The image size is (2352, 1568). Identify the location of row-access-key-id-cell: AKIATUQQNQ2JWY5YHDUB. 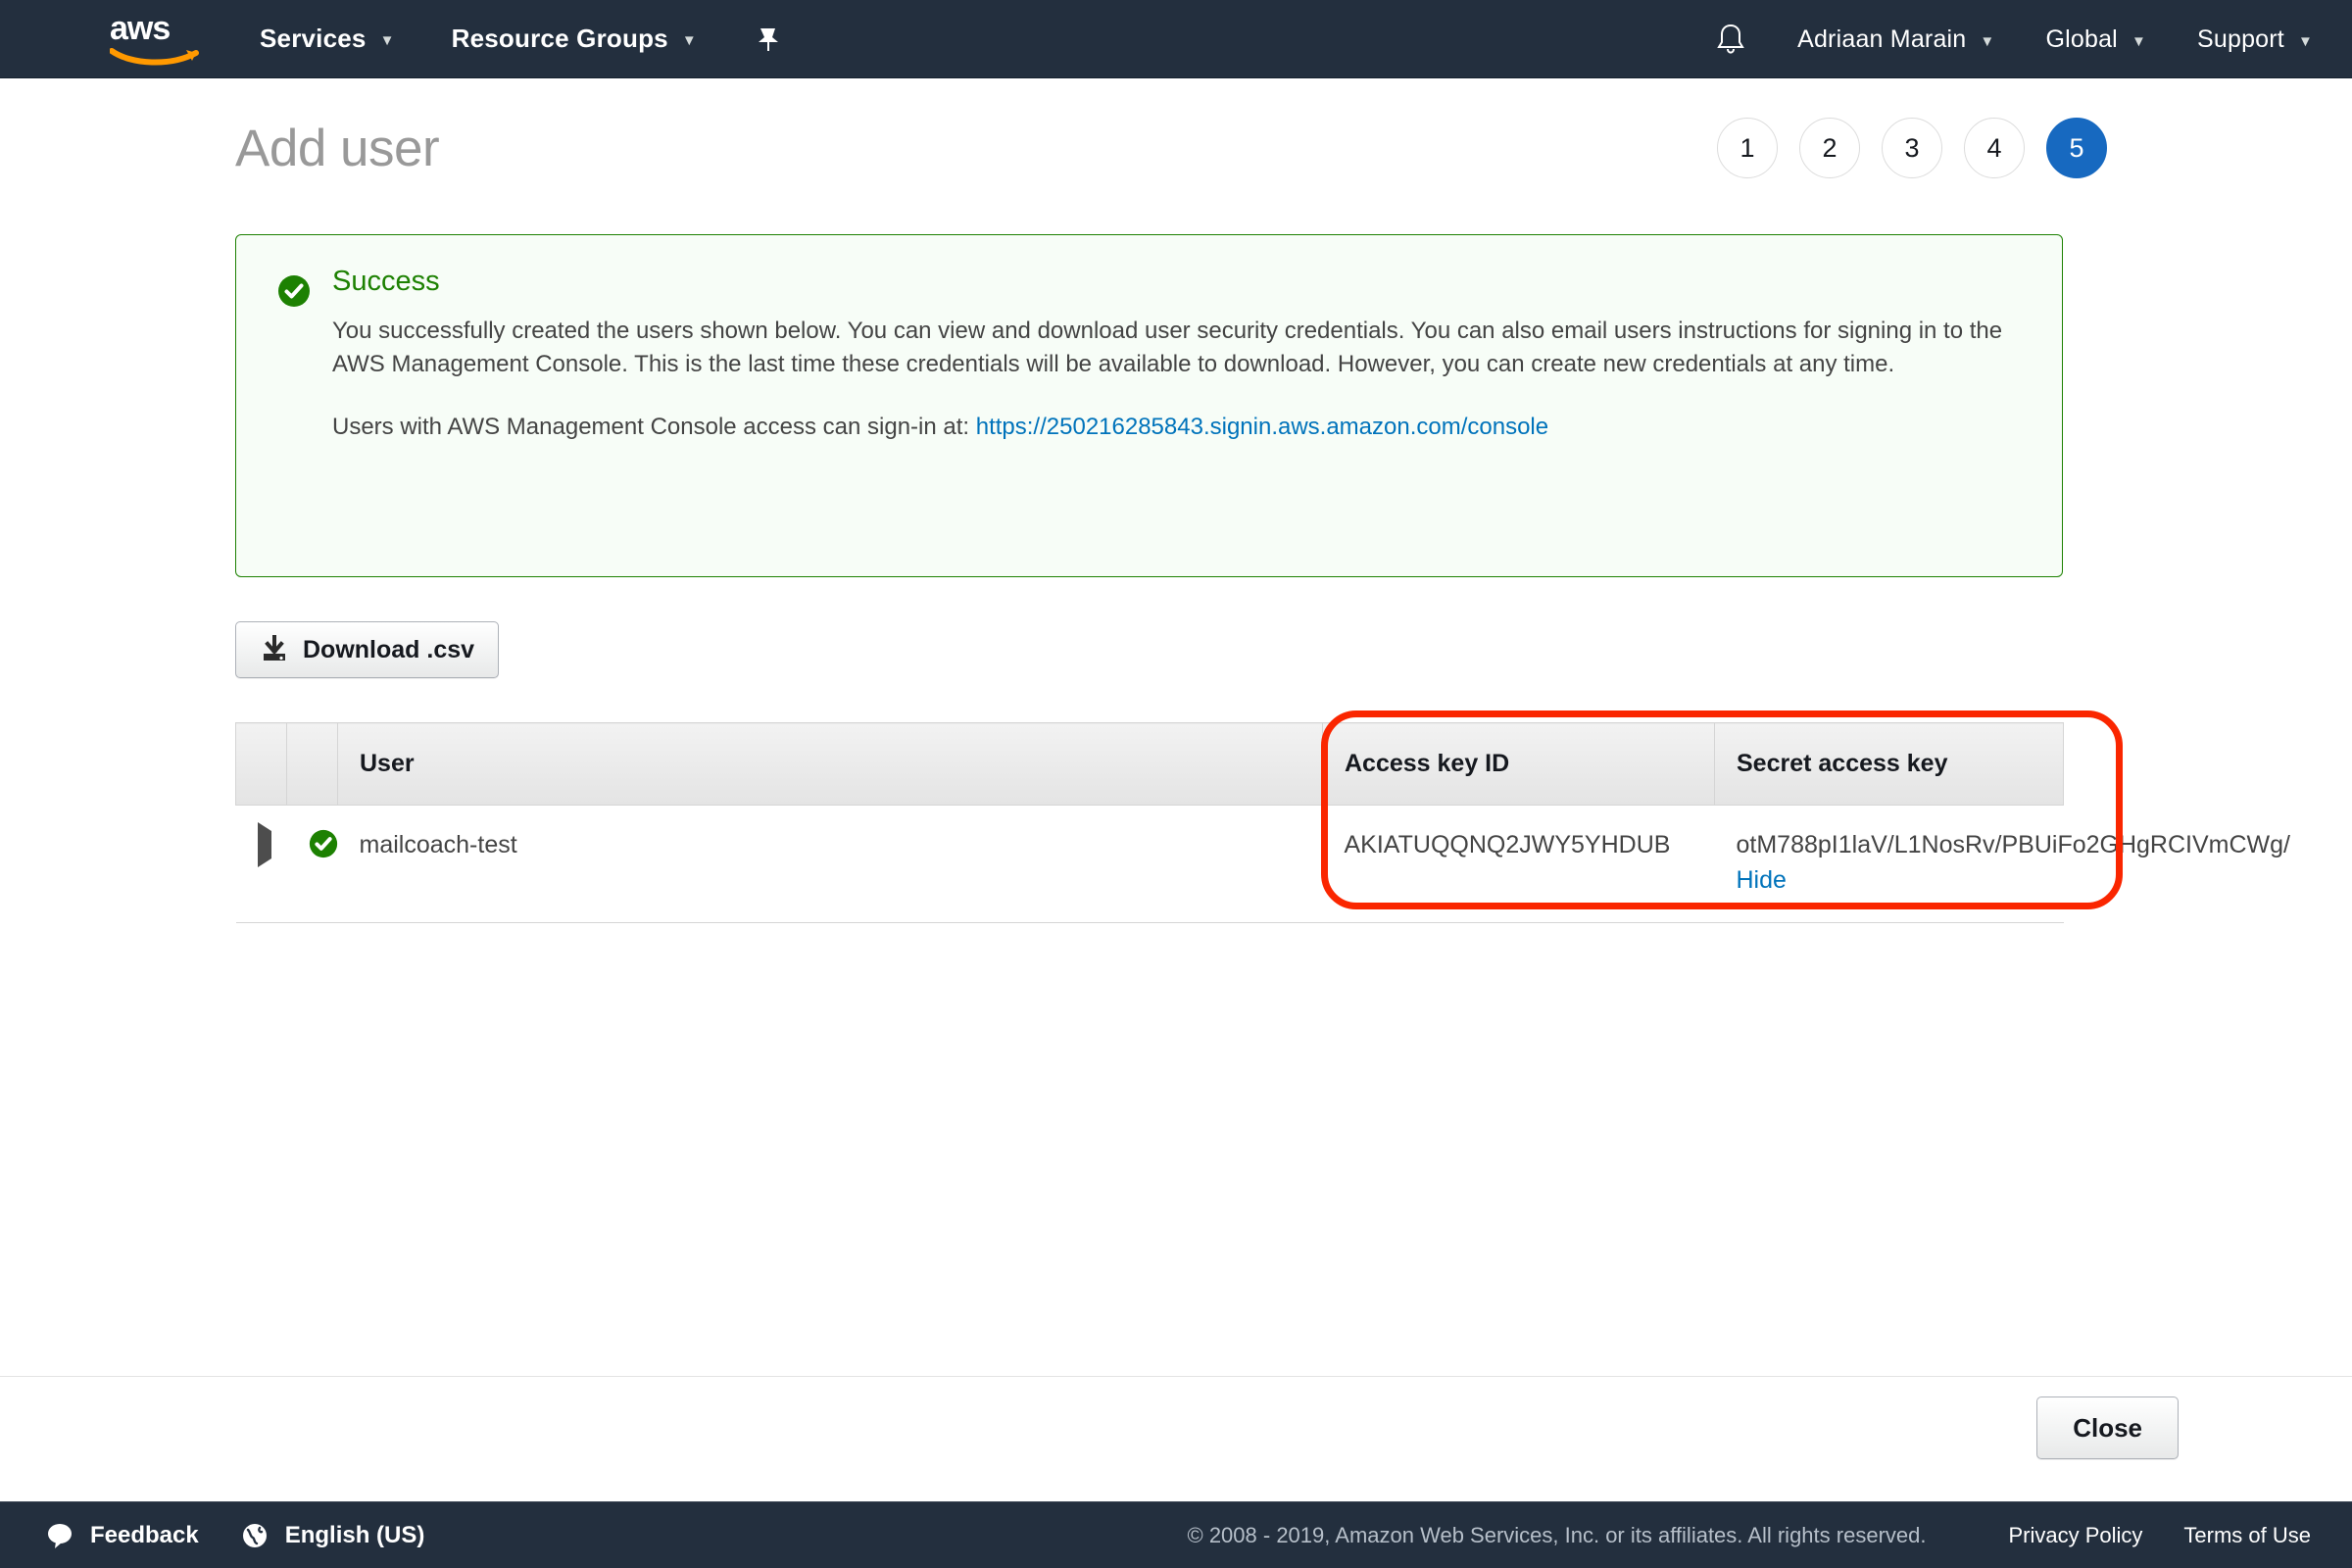
(1518, 864).